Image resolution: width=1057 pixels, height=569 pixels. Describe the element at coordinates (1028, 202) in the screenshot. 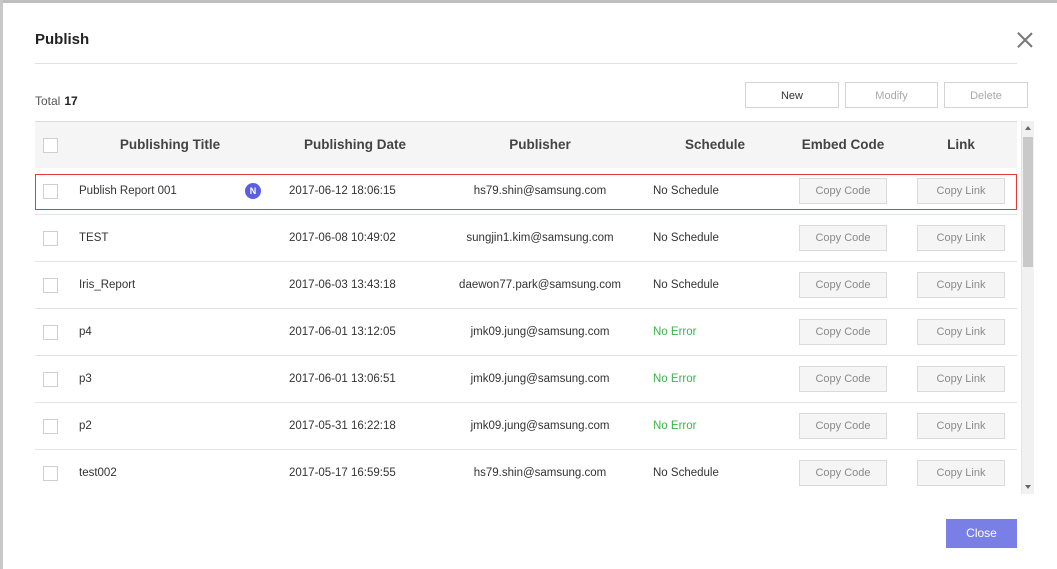

I see `scrollbar-thumb` at that location.